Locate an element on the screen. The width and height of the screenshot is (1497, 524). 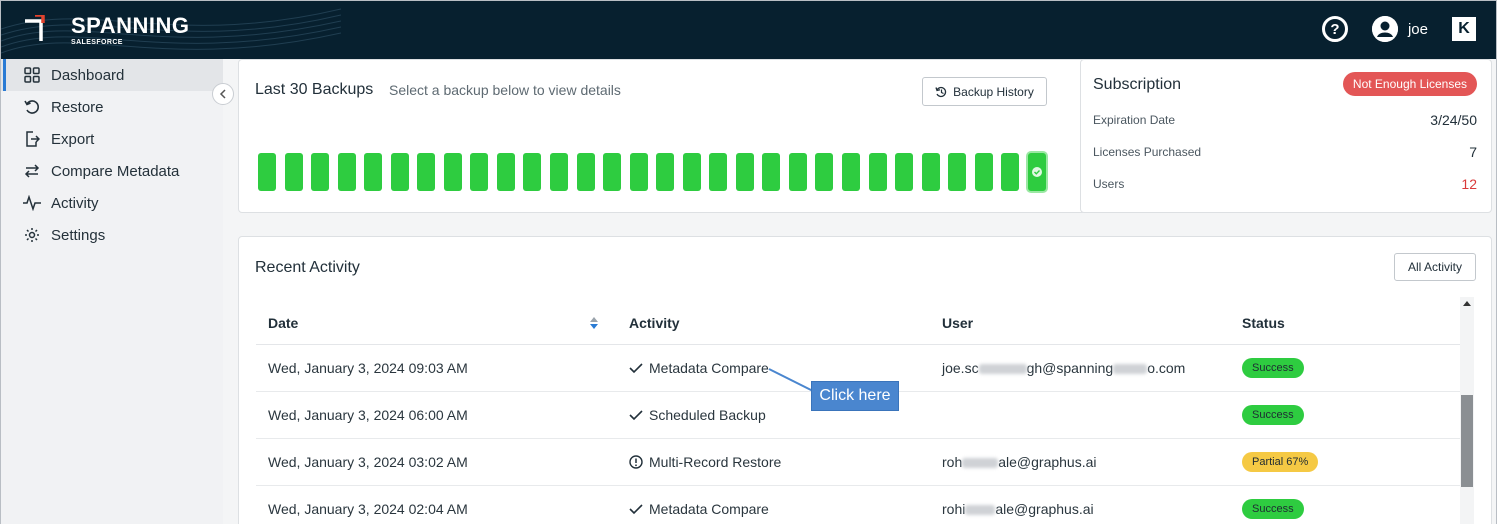
user-part: roh is located at coordinates (952, 462).